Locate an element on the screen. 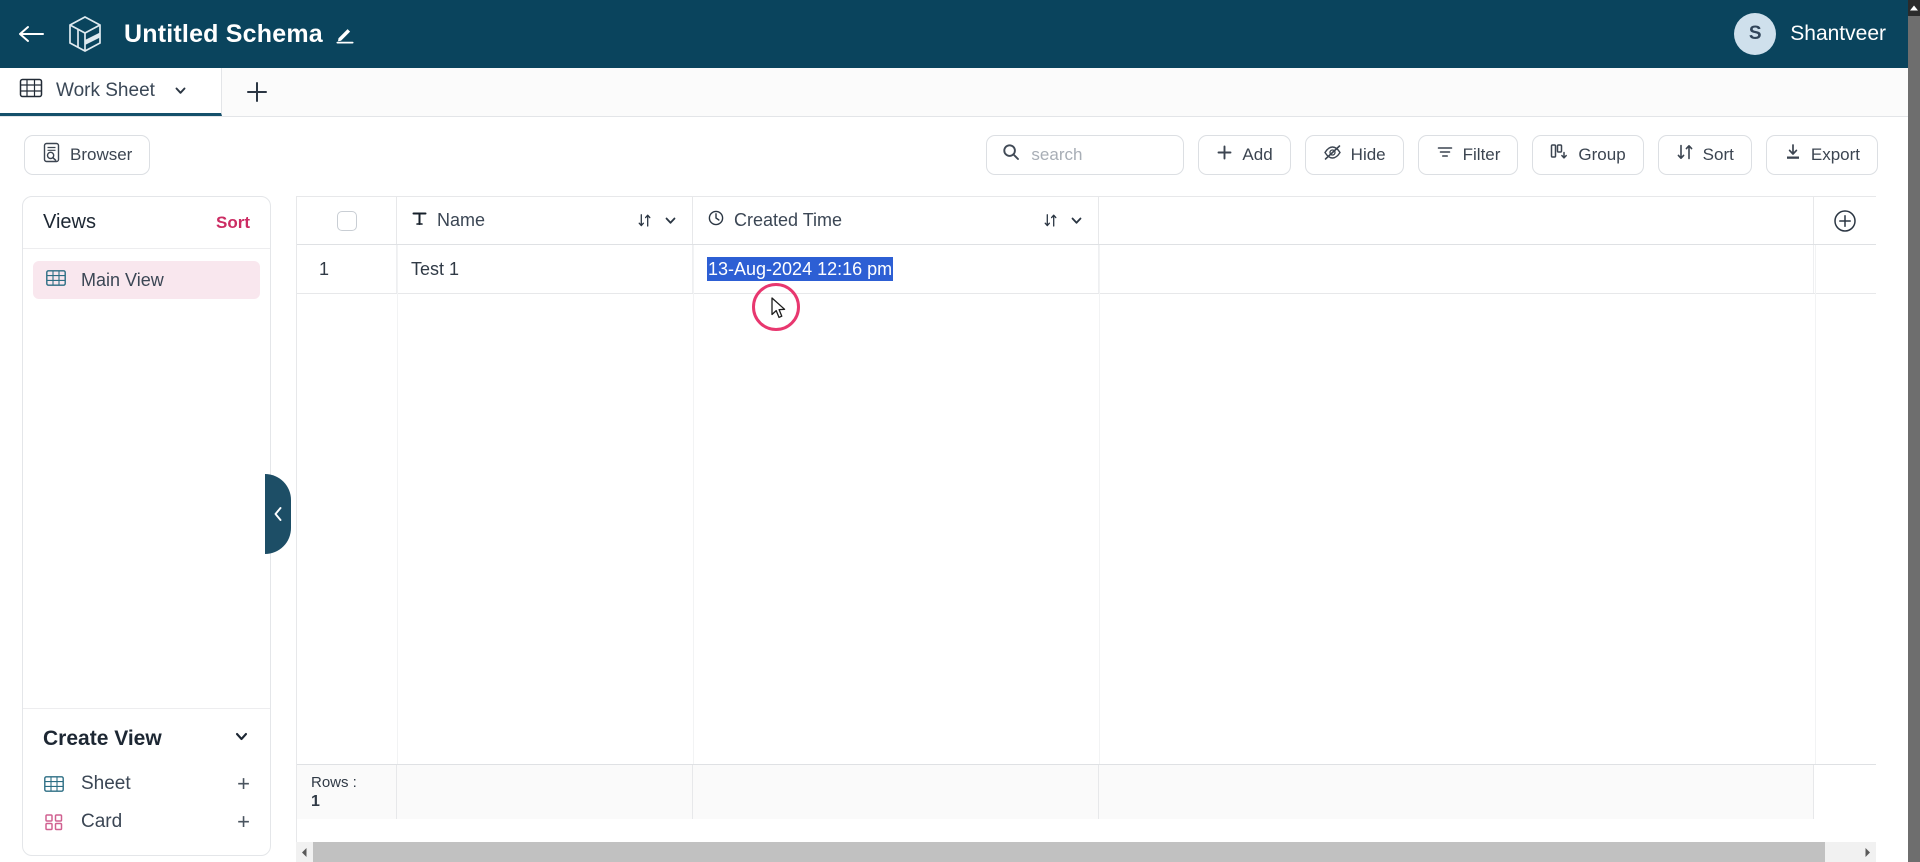 This screenshot has width=1920, height=862. create-view-item-sheet: Sheet + is located at coordinates (146, 784).